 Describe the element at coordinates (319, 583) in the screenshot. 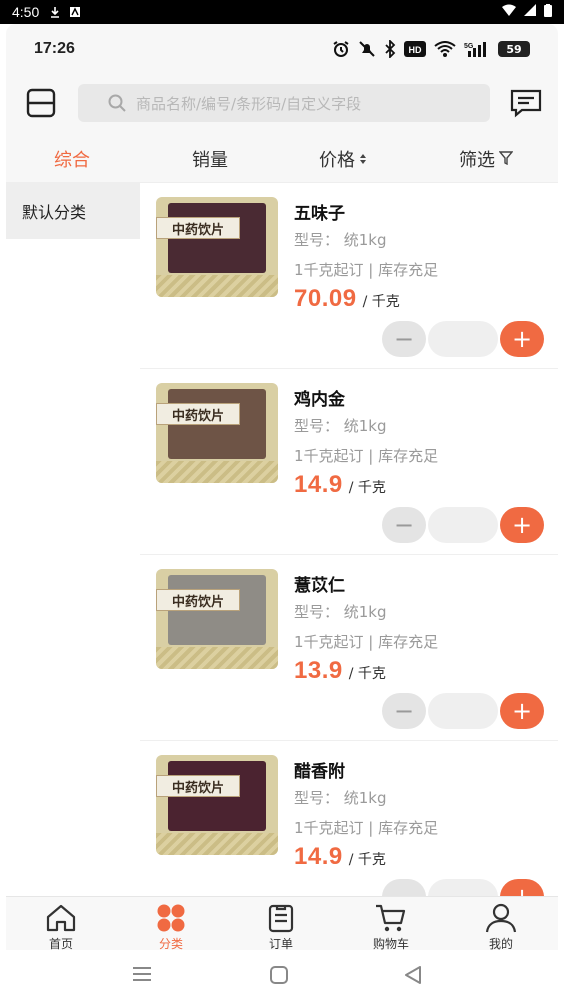

I see `product-name: 薏苡仁` at that location.